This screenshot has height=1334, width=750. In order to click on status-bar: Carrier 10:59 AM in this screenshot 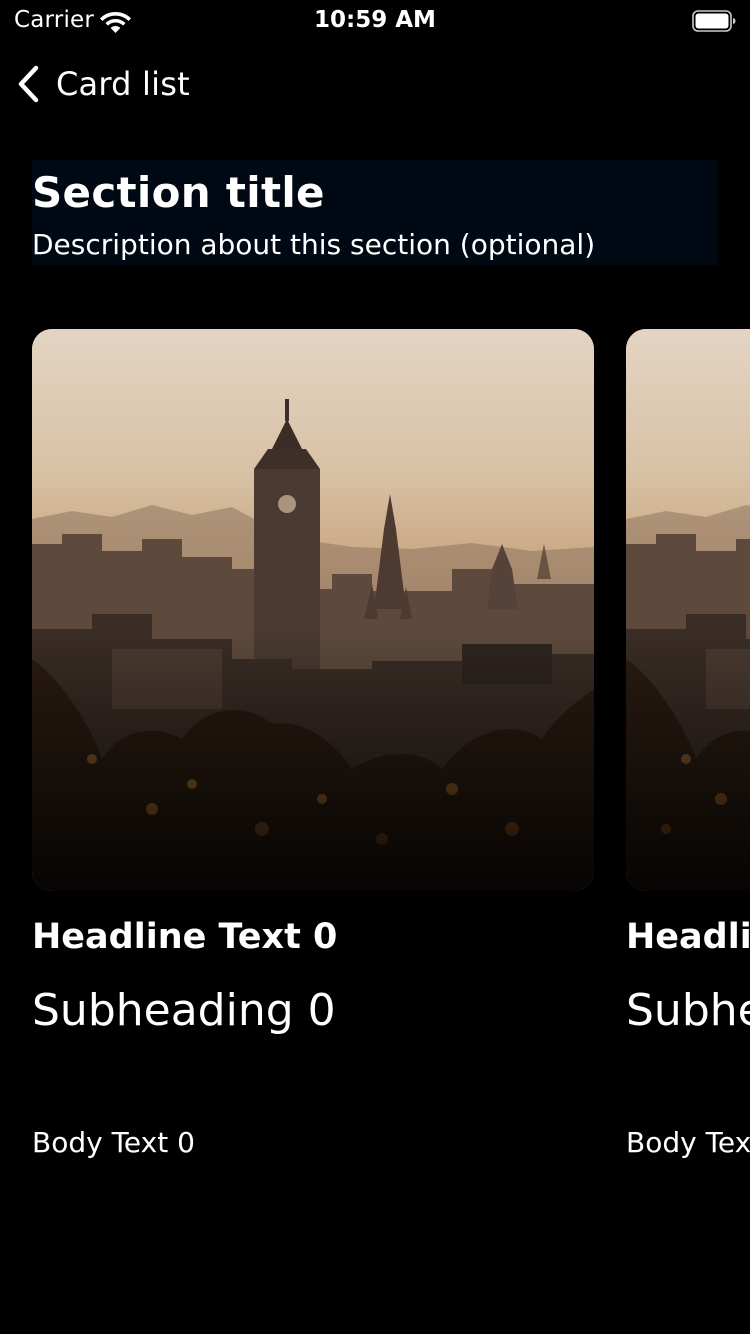, I will do `click(375, 20)`.